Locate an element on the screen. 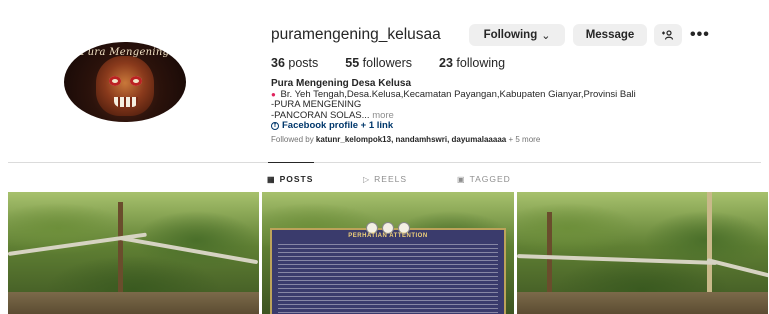 This screenshot has height=314, width=769. followed-by-prefix: Followed by is located at coordinates (292, 139).